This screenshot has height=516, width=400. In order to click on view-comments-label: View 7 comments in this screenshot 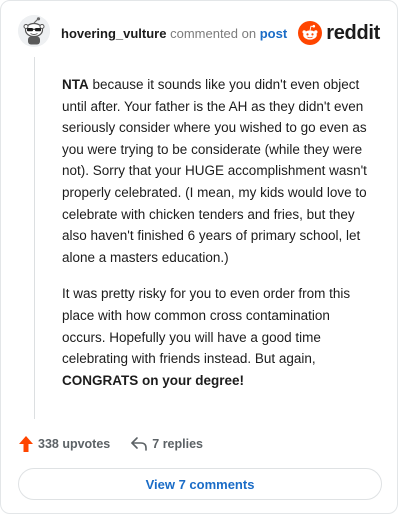, I will do `click(200, 484)`.